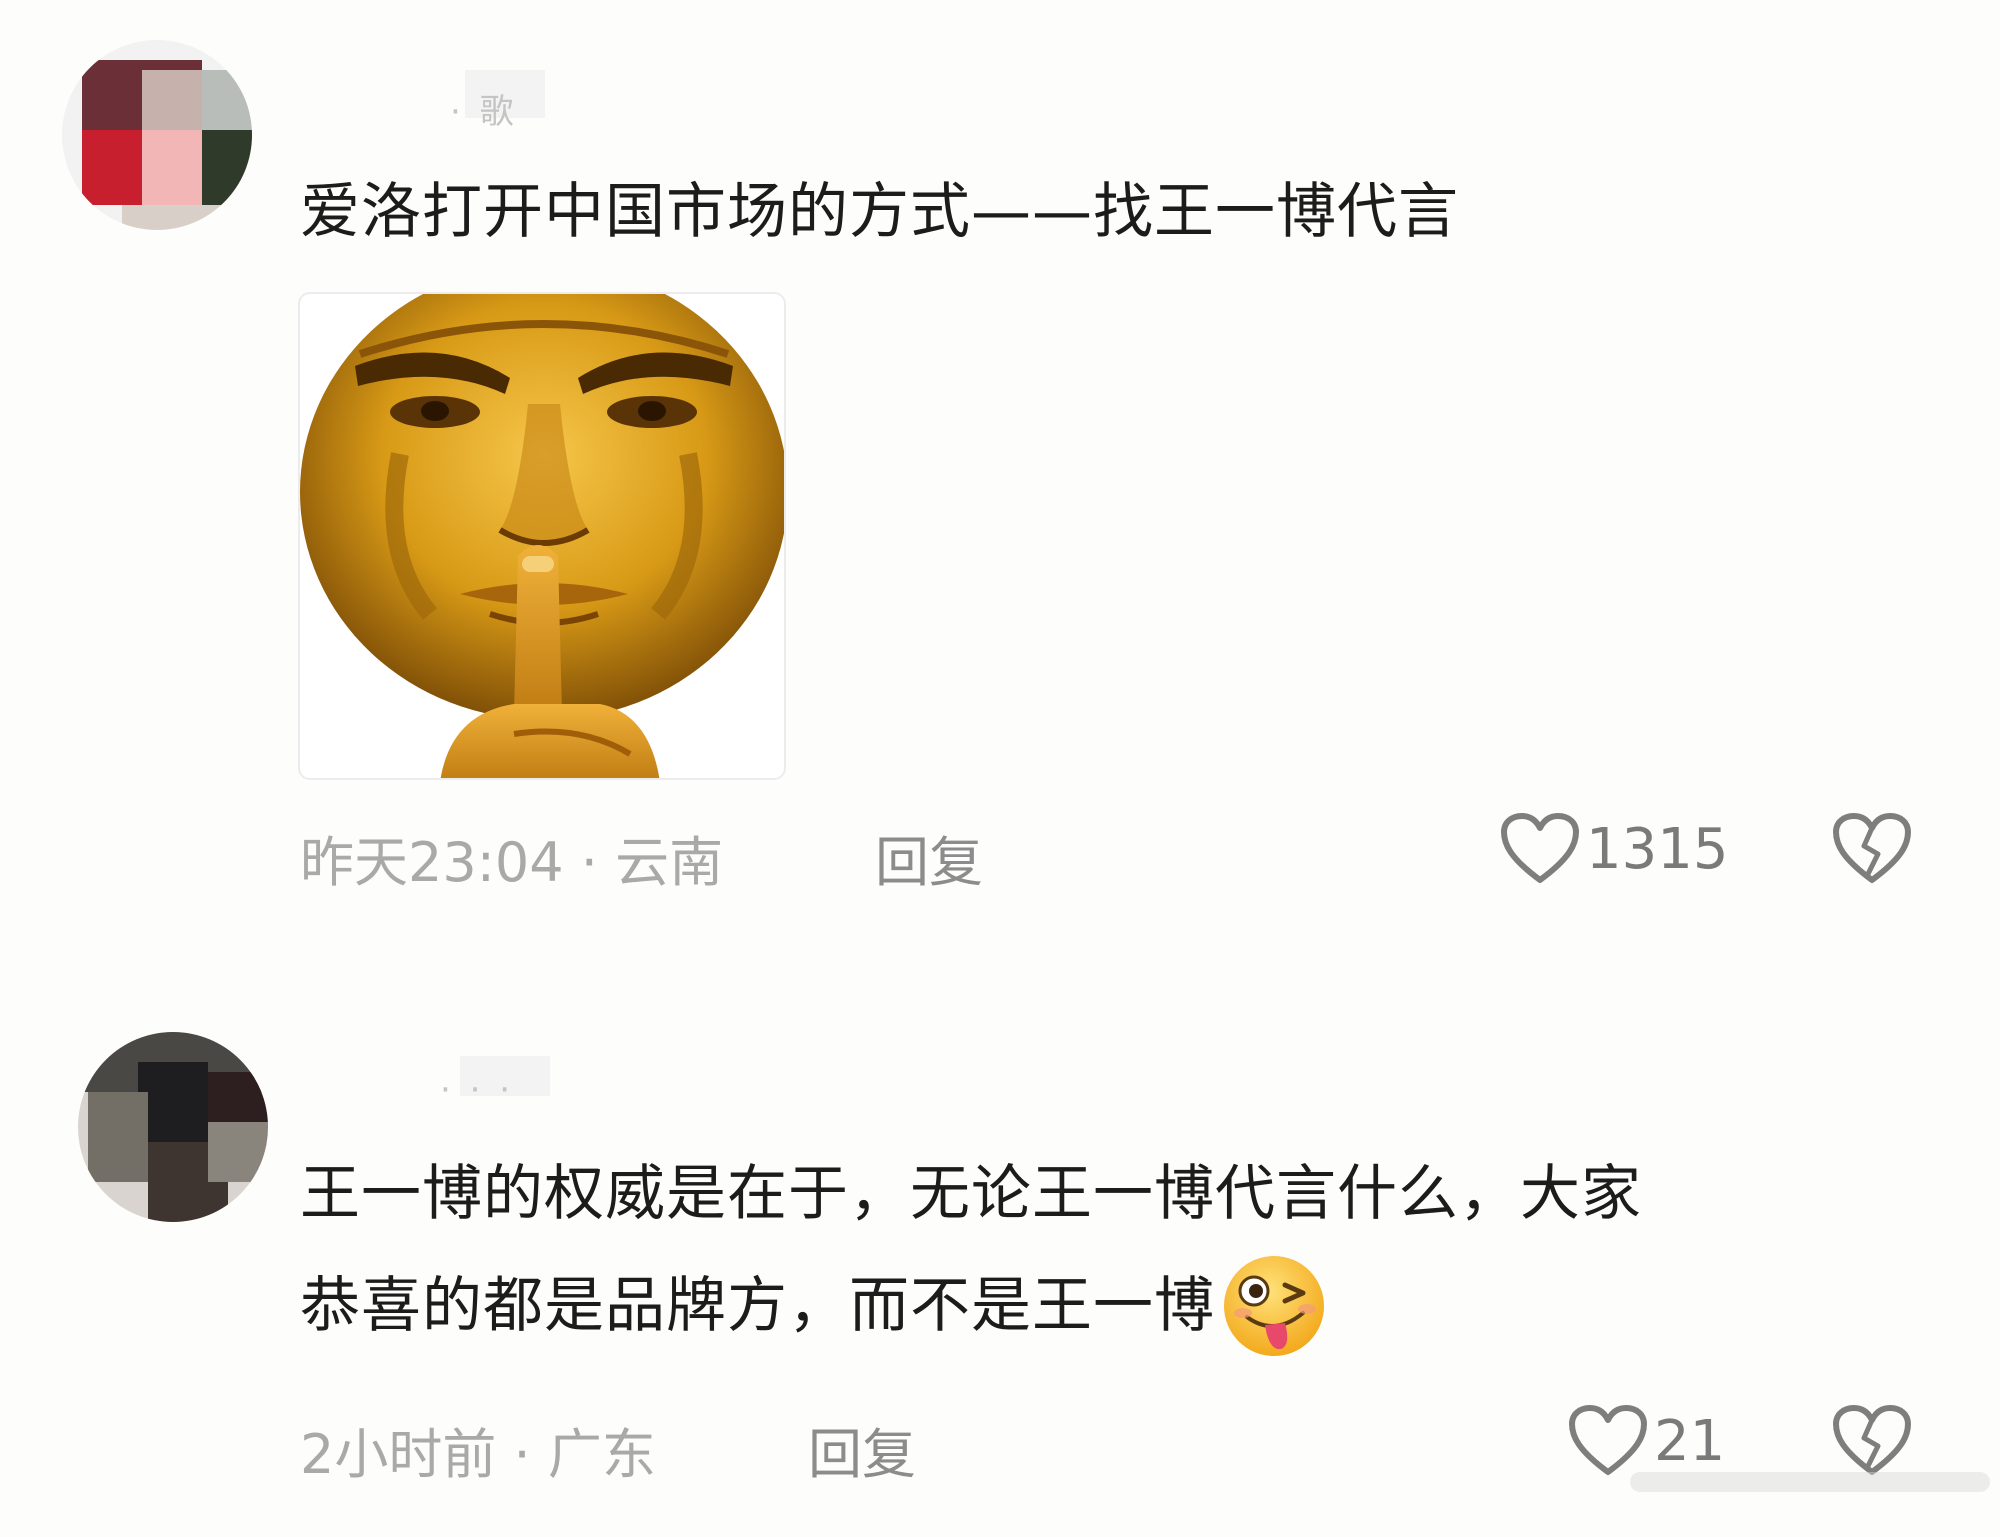 This screenshot has width=2000, height=1537. I want to click on heart-outline-icon, so click(1540, 848).